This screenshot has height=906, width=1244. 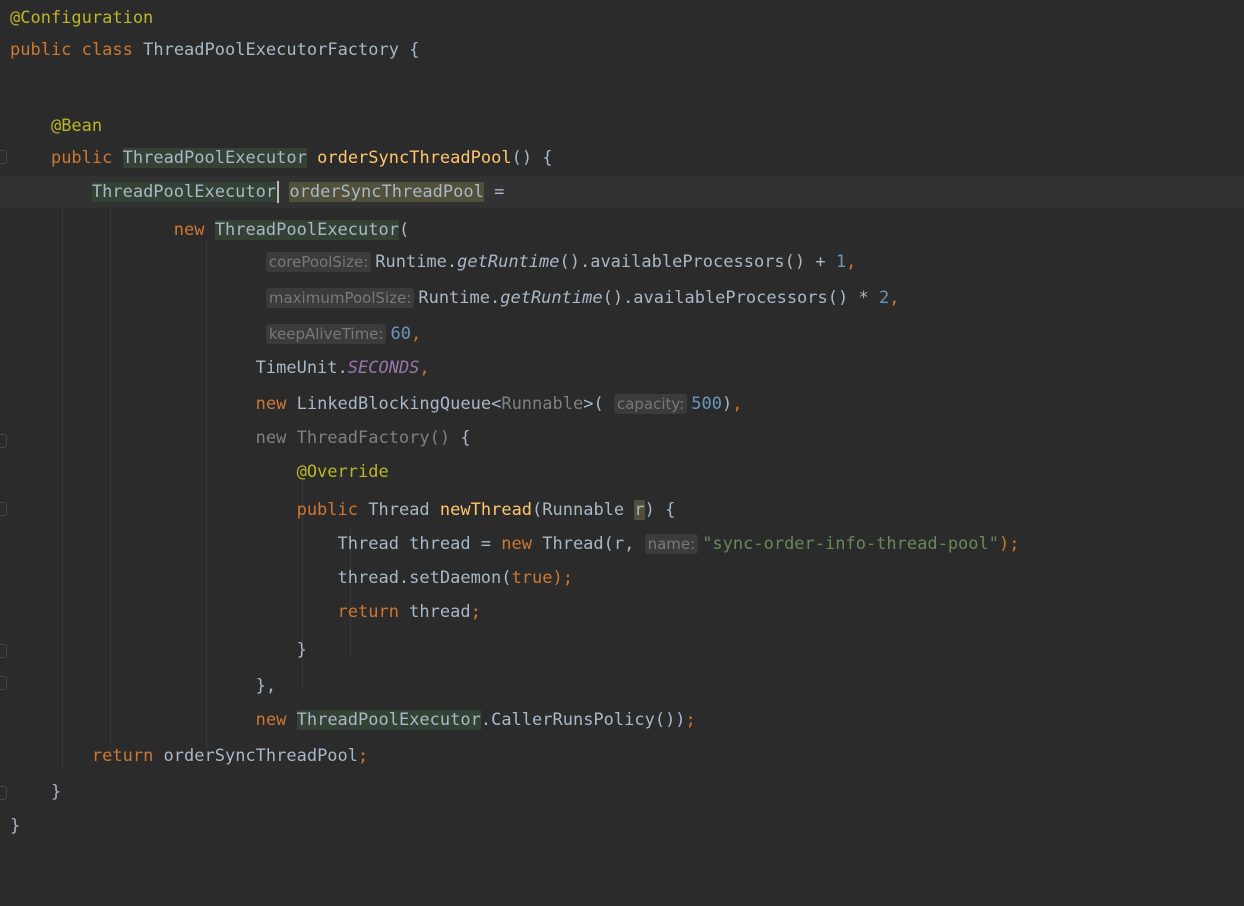 What do you see at coordinates (486, 510) in the screenshot?
I see `method-name-token: newThread` at bounding box center [486, 510].